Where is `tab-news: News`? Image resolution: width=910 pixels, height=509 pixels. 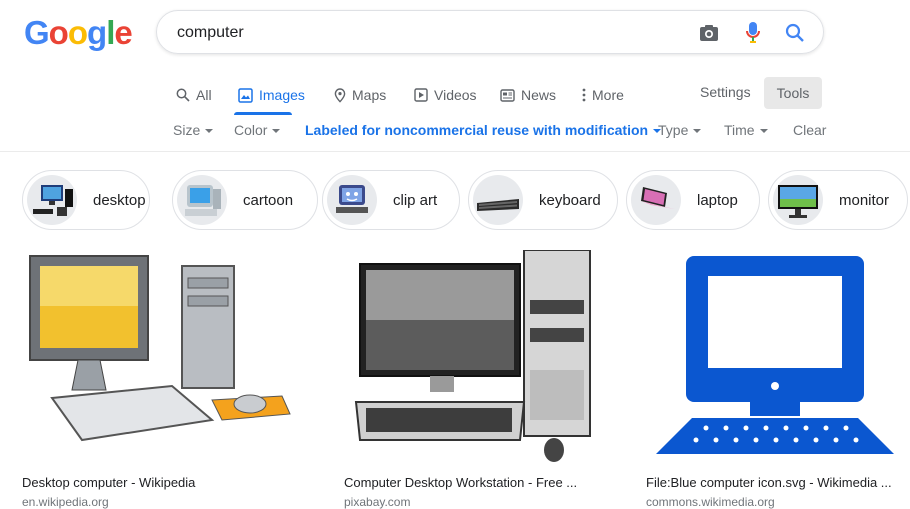
tab-news: News is located at coordinates (528, 95).